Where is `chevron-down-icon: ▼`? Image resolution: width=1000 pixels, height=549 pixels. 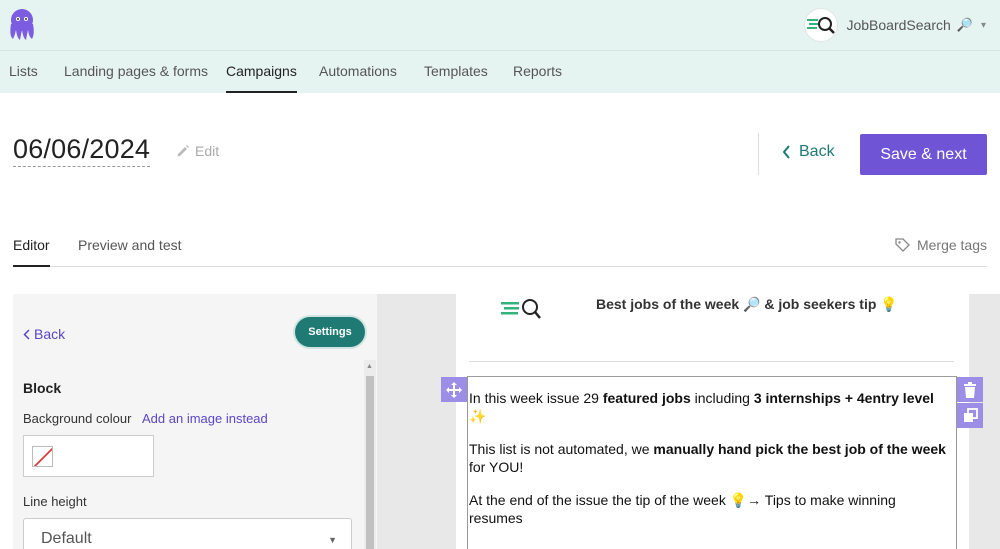 chevron-down-icon: ▼ is located at coordinates (332, 540).